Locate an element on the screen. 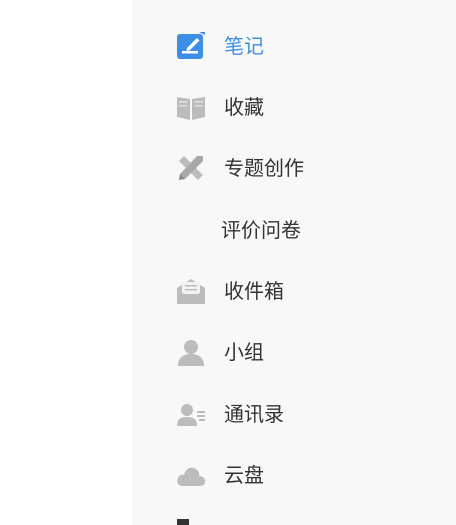 Image resolution: width=456 pixels, height=525 pixels. sidebar-item-label: 专题创作 is located at coordinates (264, 168).